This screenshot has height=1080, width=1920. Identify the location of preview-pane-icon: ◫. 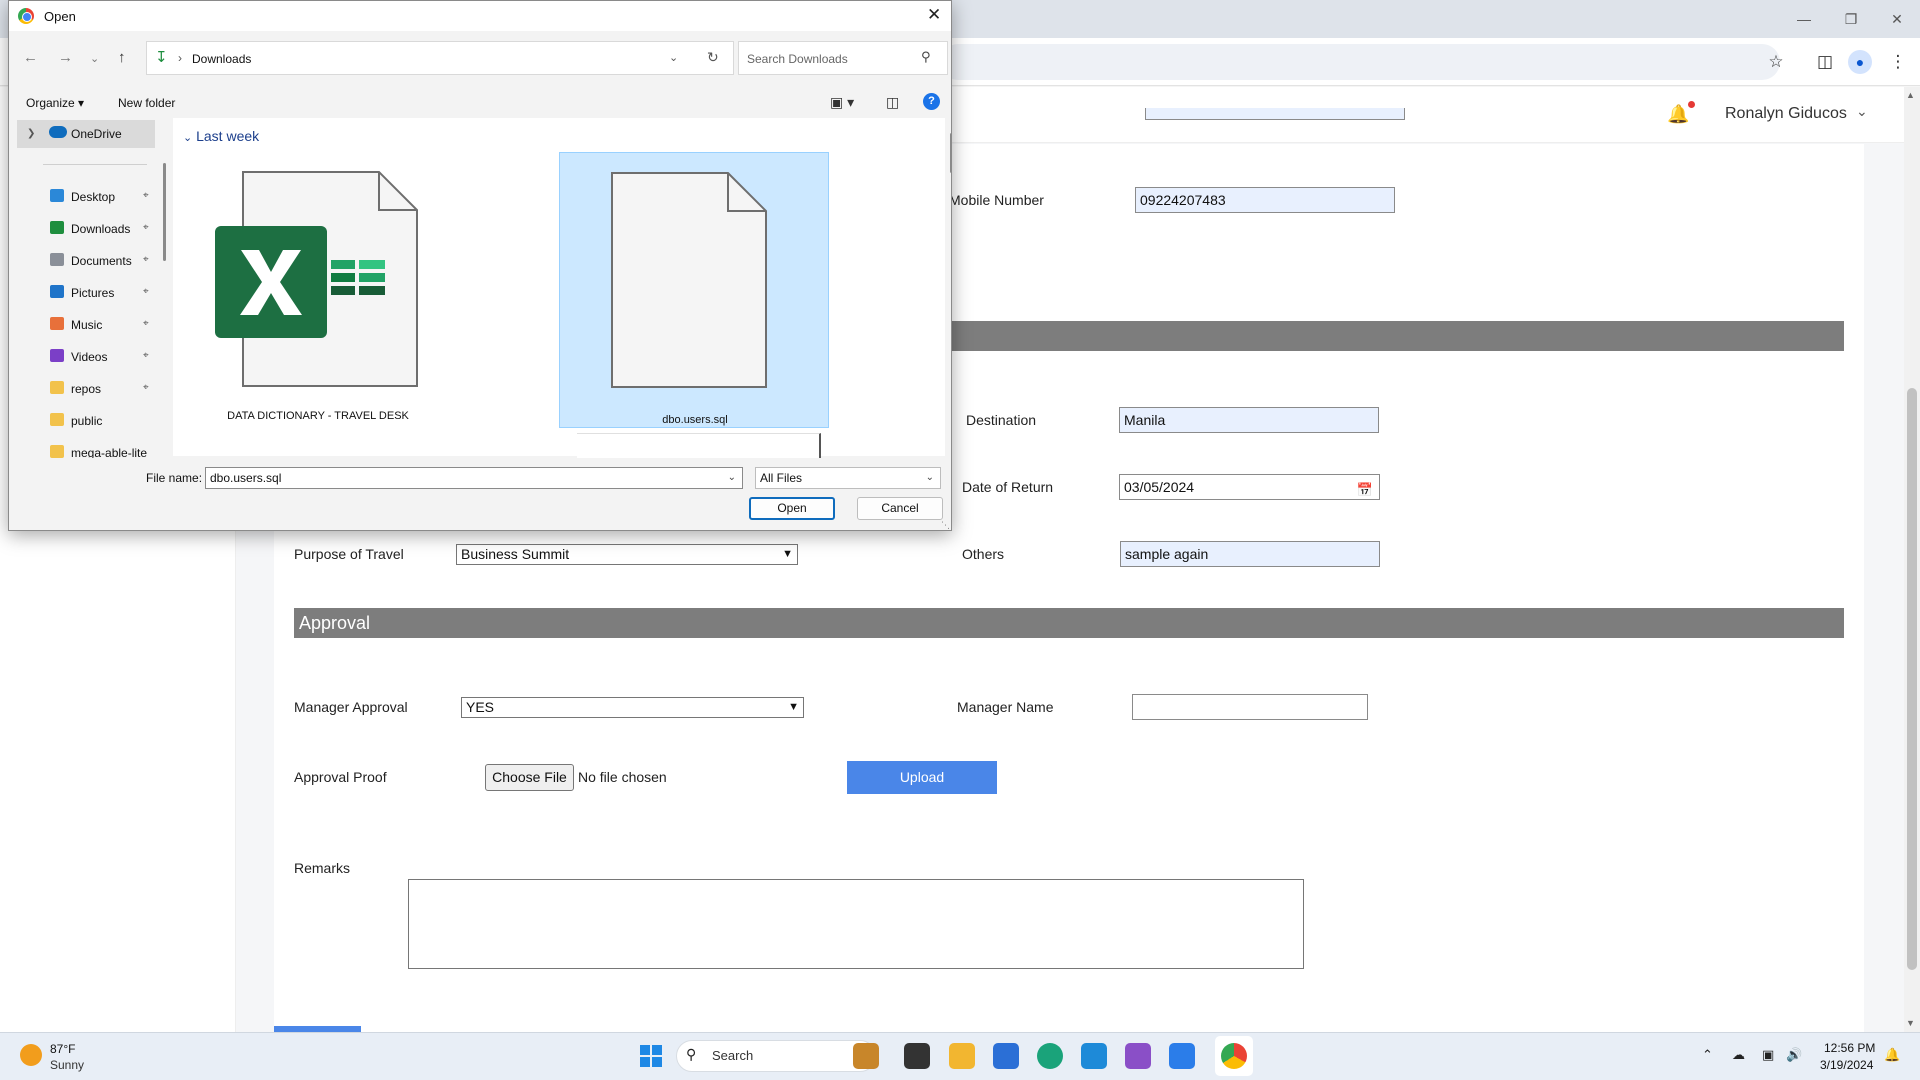
(892, 102).